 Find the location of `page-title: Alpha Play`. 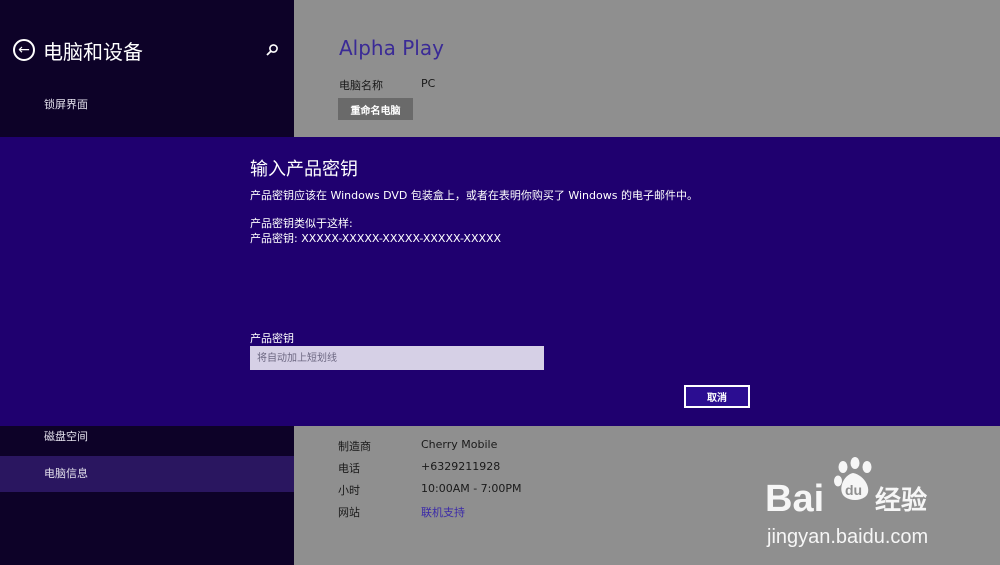

page-title: Alpha Play is located at coordinates (391, 48).